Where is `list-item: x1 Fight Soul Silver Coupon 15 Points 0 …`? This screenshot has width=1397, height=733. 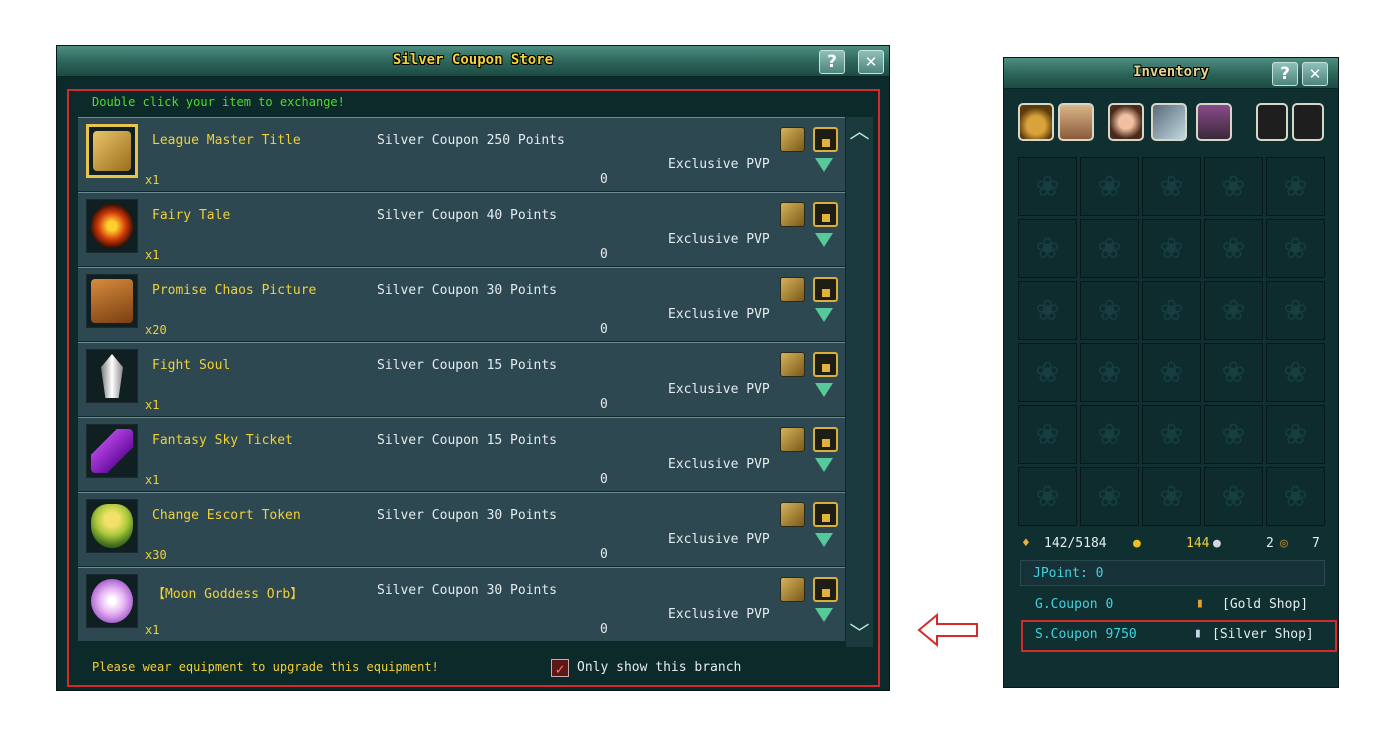 list-item: x1 Fight Soul Silver Coupon 15 Points 0 … is located at coordinates (461, 379).